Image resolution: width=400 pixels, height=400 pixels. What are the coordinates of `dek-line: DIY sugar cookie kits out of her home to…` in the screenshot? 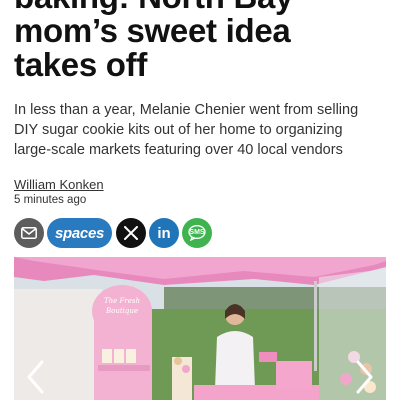 It's located at (178, 130).